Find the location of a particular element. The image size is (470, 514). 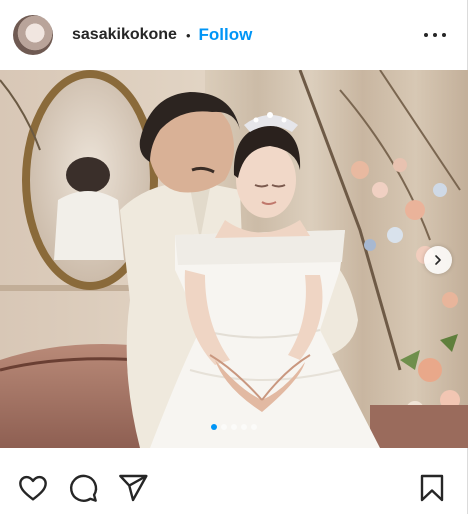

follow-button: Follow is located at coordinates (226, 35).